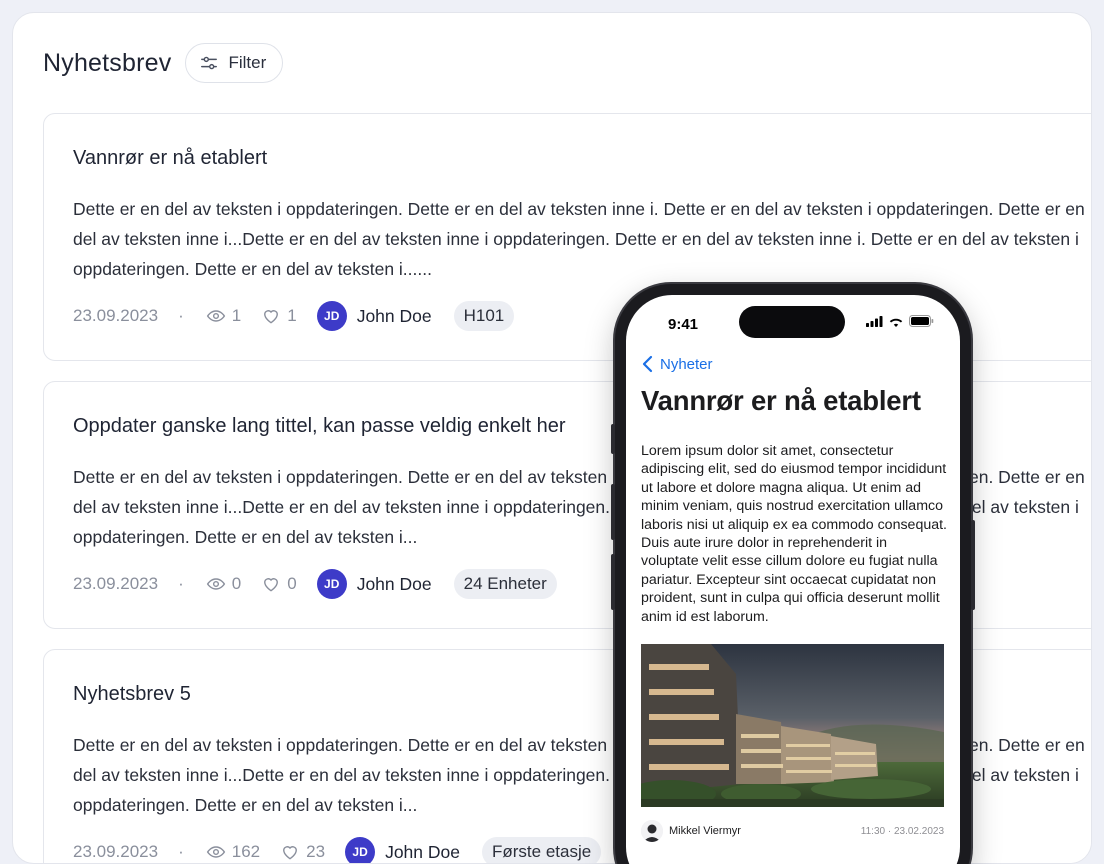 The image size is (1104, 864). What do you see at coordinates (209, 63) in the screenshot?
I see `sliders-icon` at bounding box center [209, 63].